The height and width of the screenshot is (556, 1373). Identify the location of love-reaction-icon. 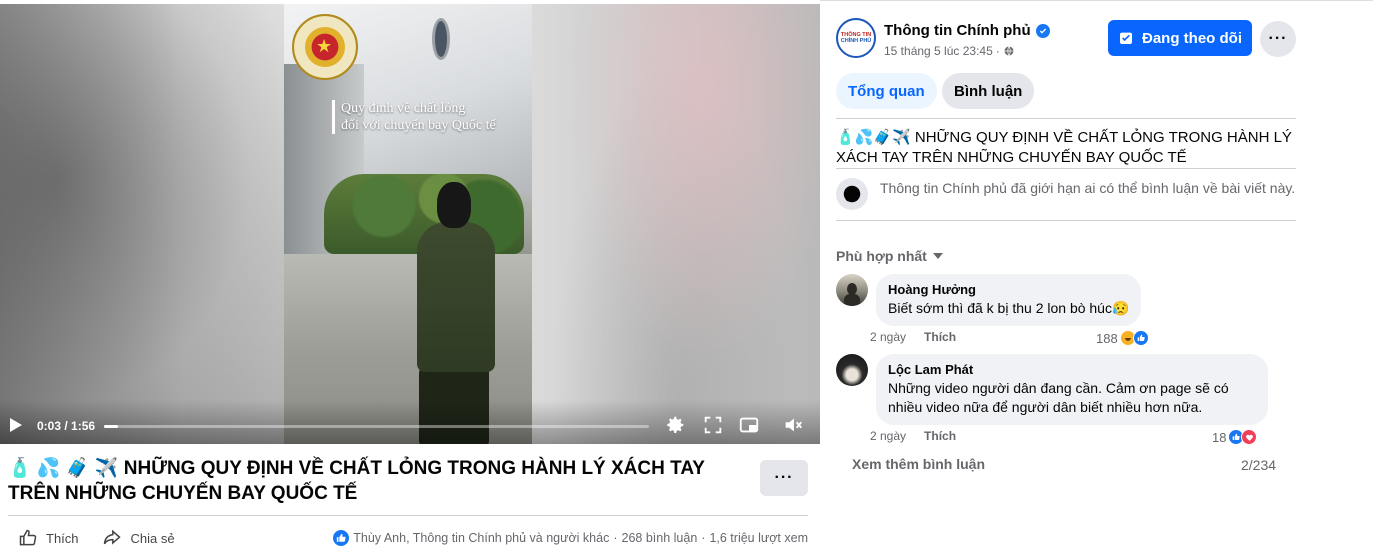
(1249, 437).